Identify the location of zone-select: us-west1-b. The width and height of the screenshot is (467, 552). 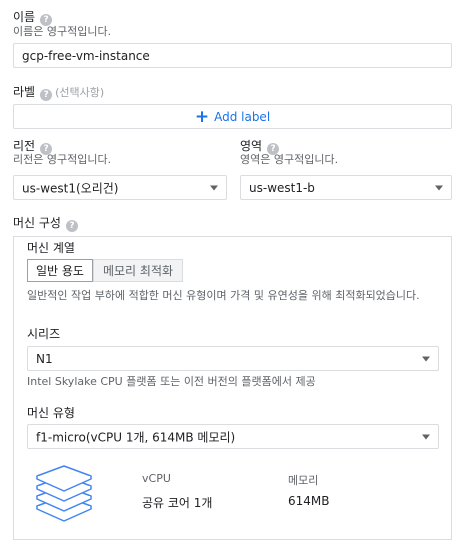
(346, 187).